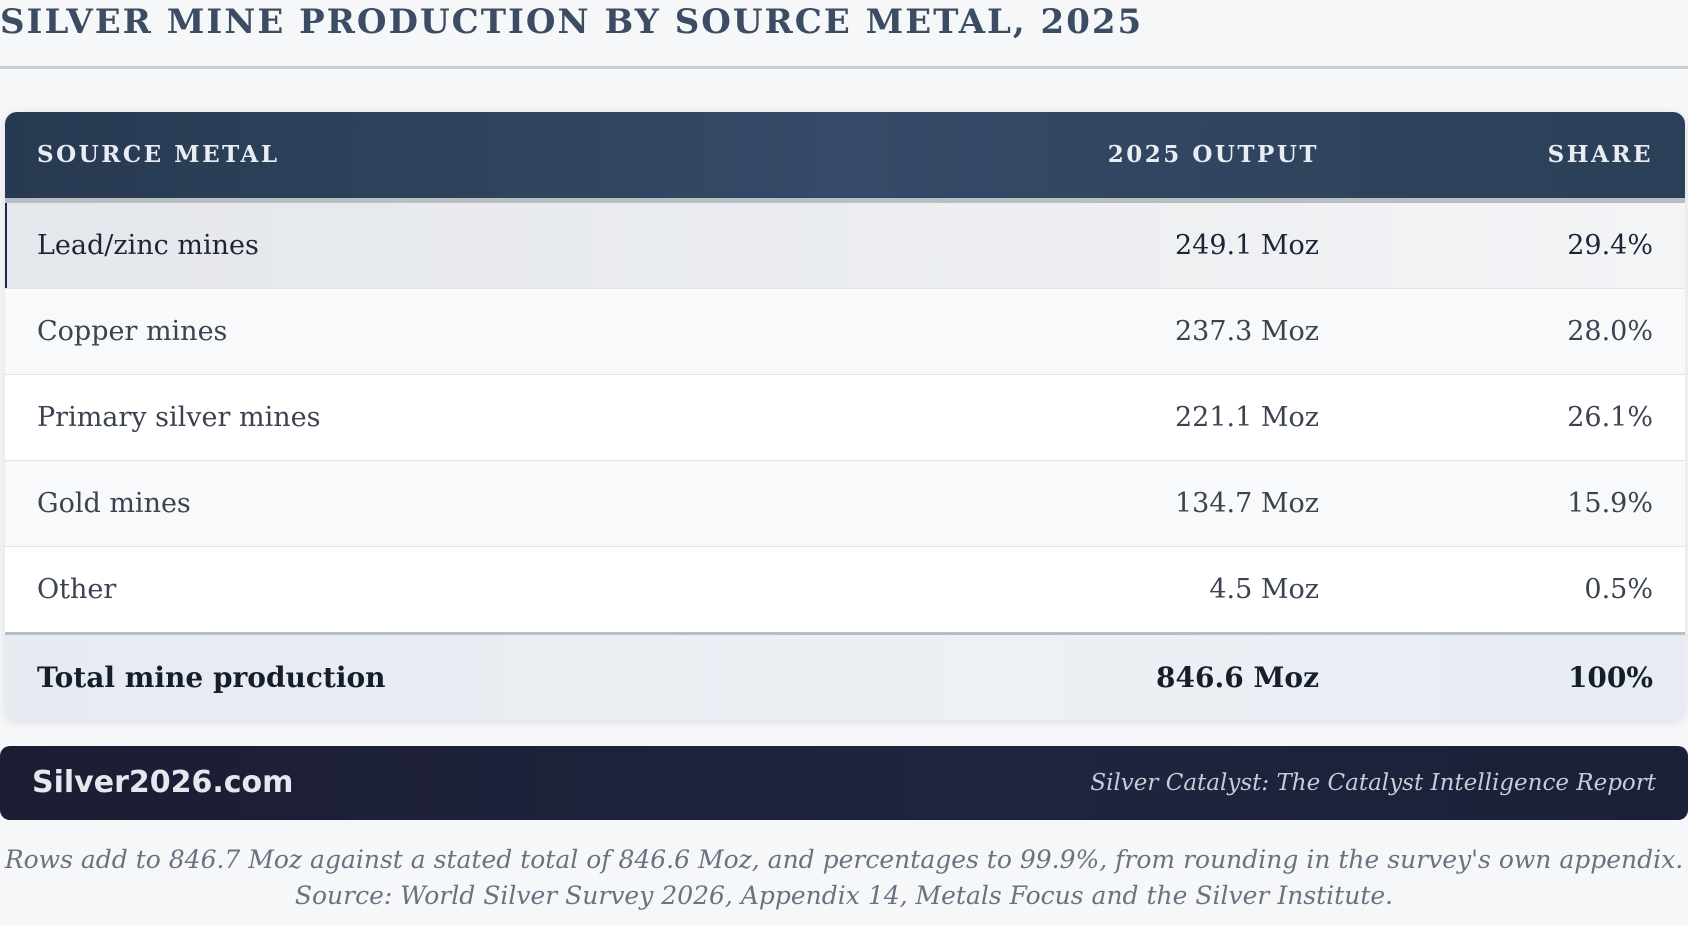 This screenshot has width=1688, height=926. Describe the element at coordinates (1610, 677) in the screenshot. I see `total-share: 100%` at that location.